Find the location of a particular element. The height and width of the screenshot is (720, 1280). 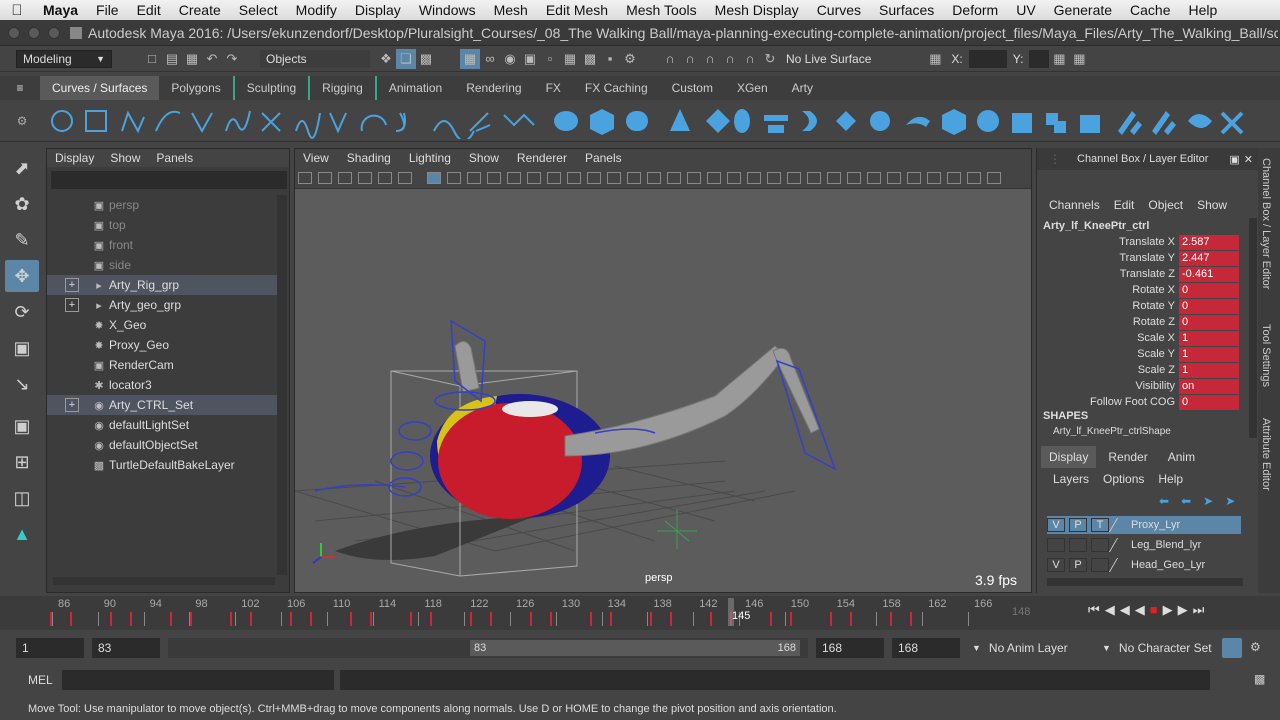

tab-xgen: XGen is located at coordinates (752, 88).